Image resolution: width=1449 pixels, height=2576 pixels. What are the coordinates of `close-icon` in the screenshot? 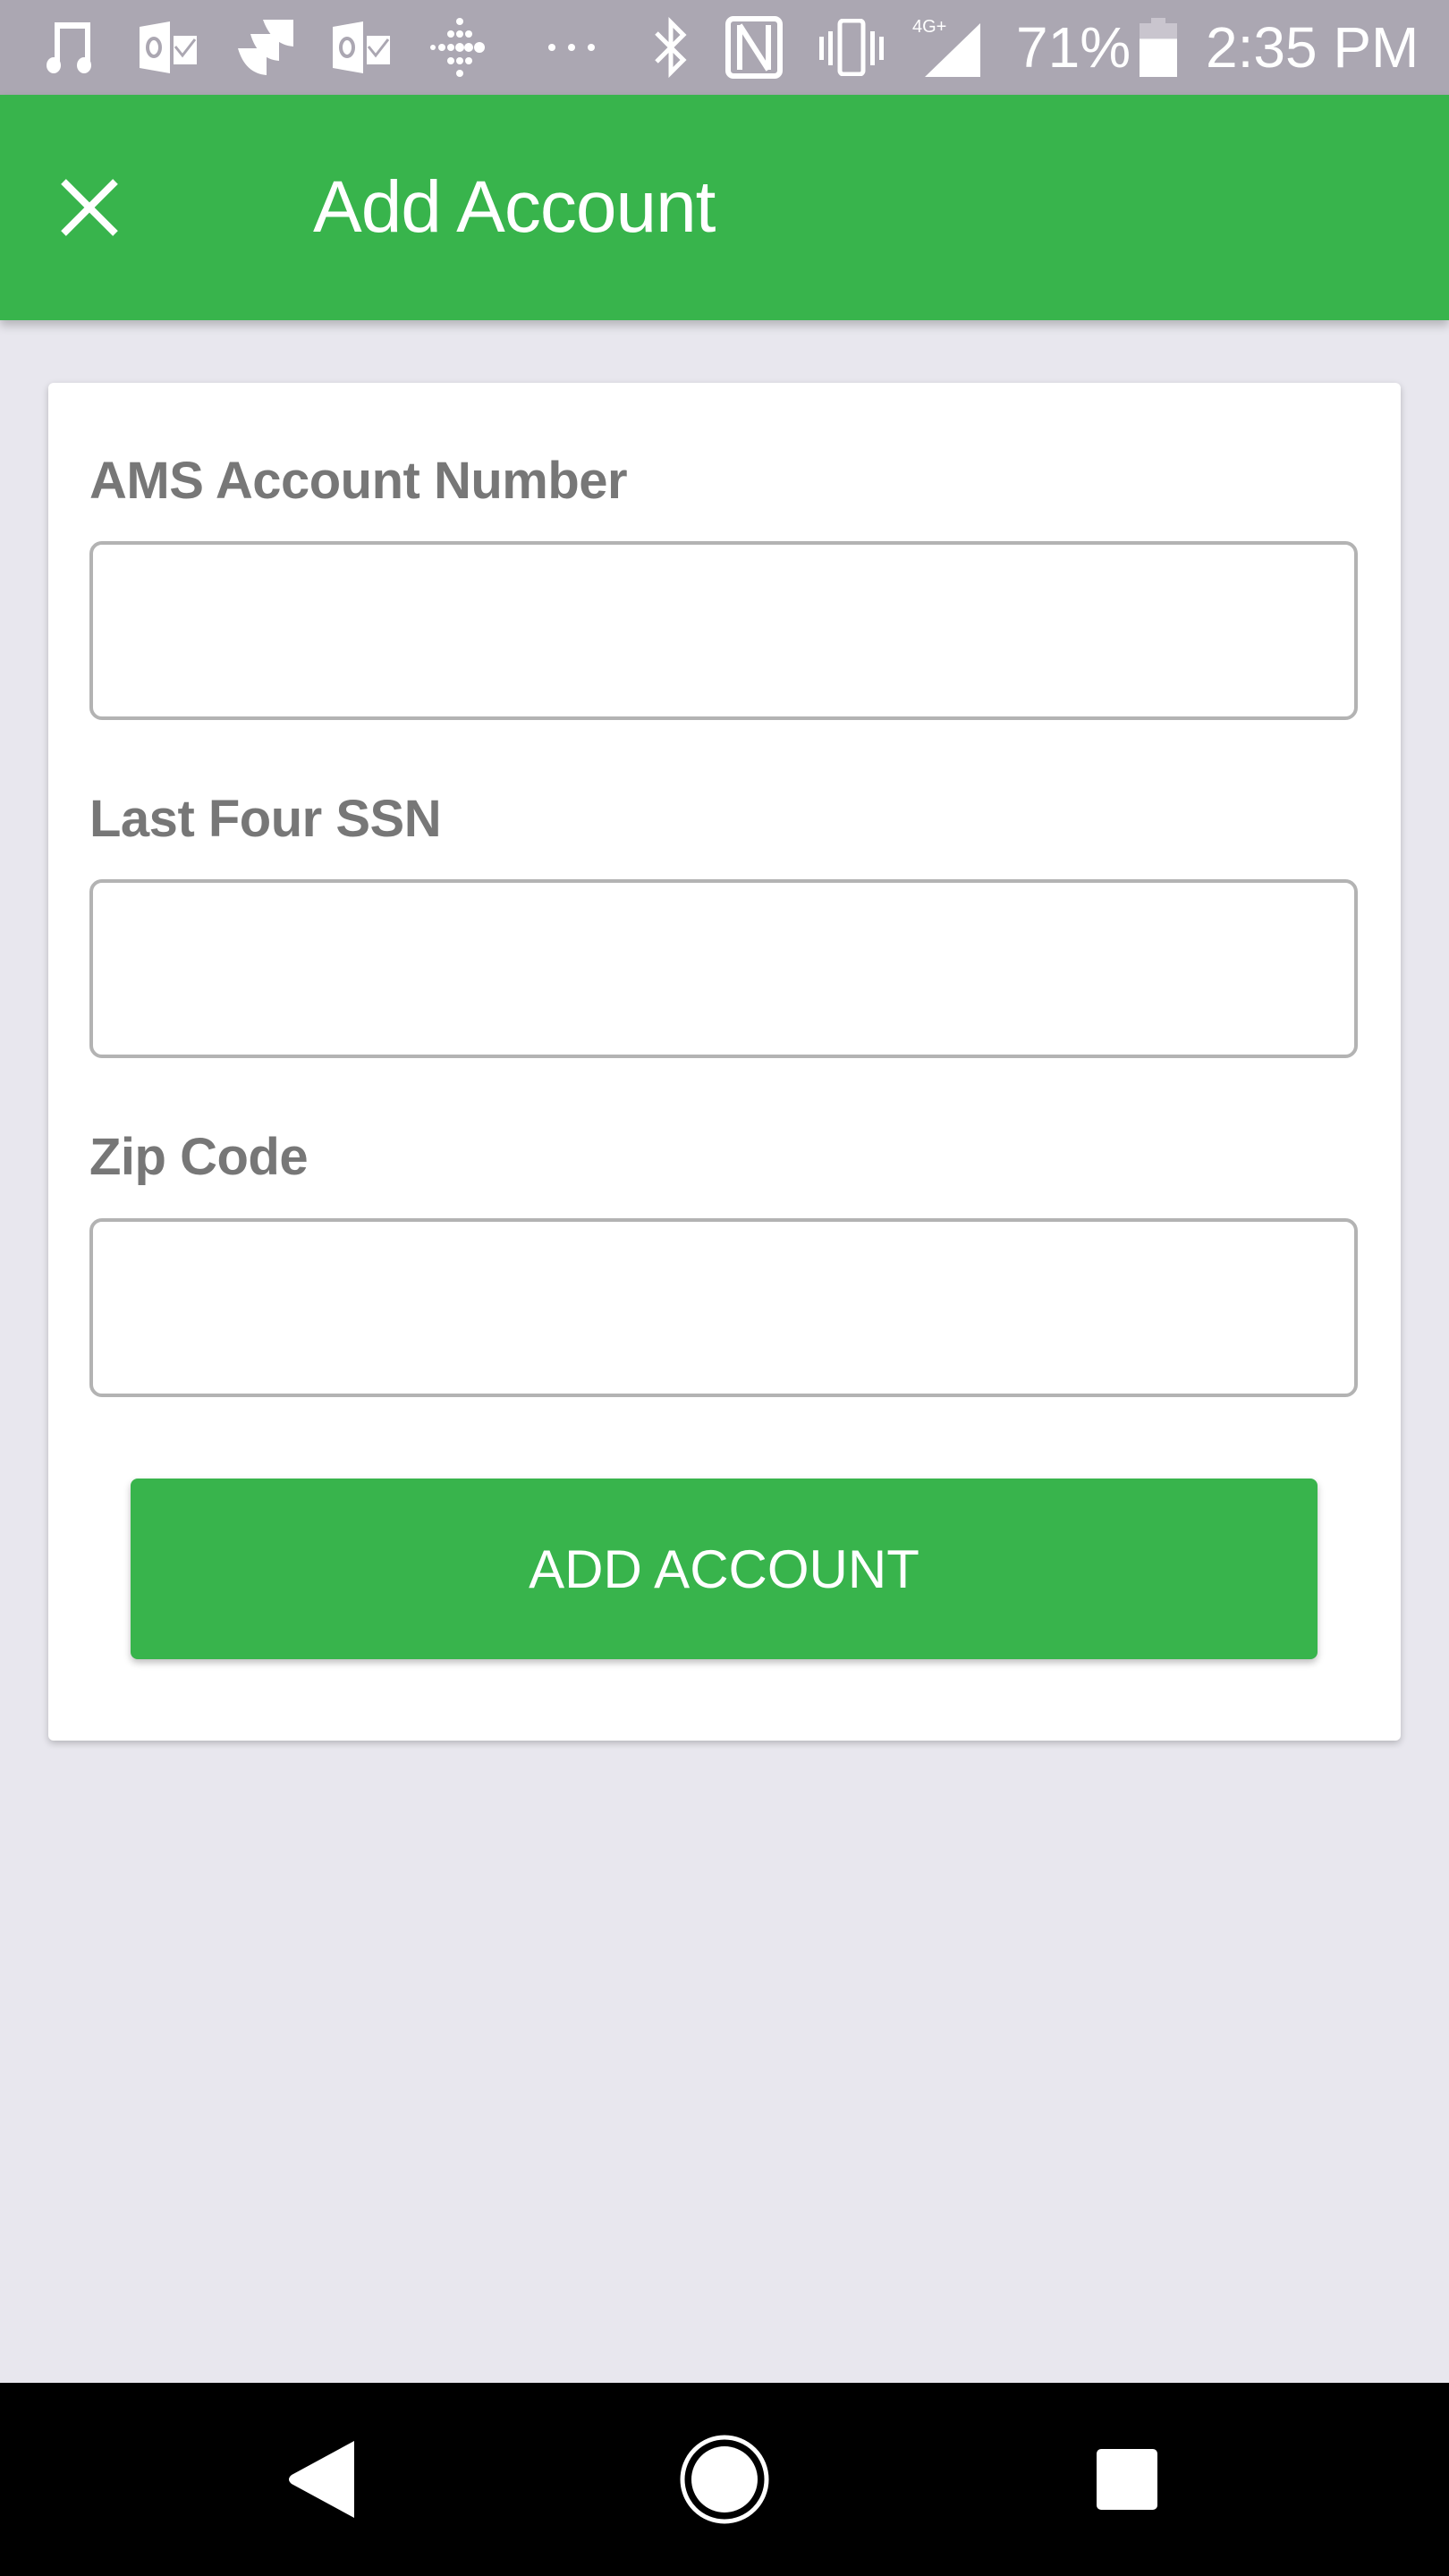 It's located at (89, 207).